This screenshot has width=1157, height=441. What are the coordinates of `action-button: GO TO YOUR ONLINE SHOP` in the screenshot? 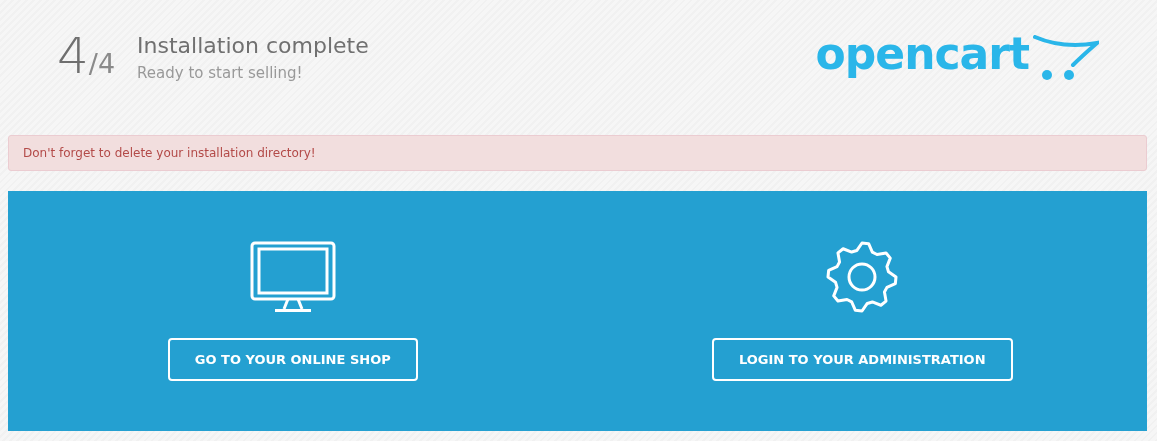 It's located at (292, 359).